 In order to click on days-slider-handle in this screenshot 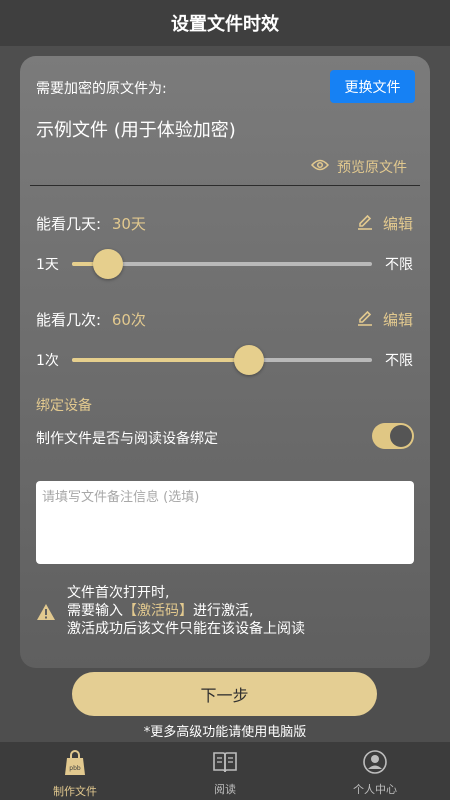, I will do `click(108, 264)`.